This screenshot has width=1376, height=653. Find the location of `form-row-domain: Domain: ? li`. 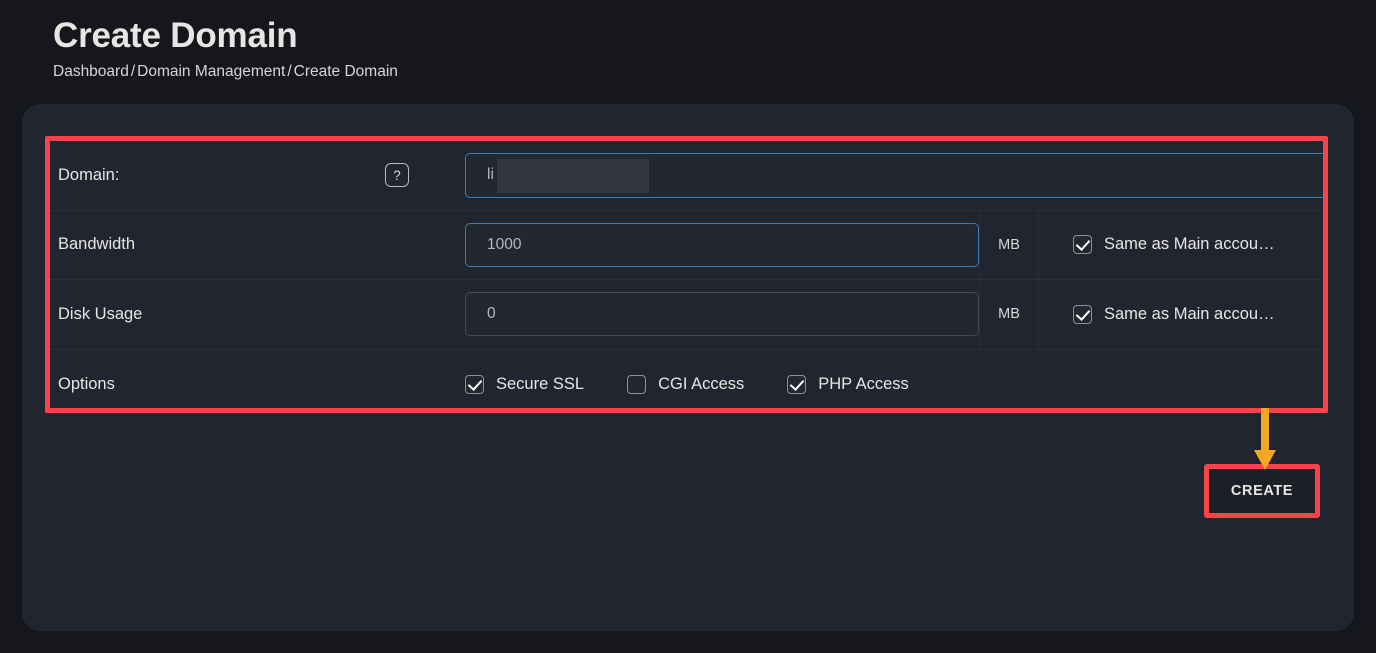

form-row-domain: Domain: ? li is located at coordinates (689, 176).